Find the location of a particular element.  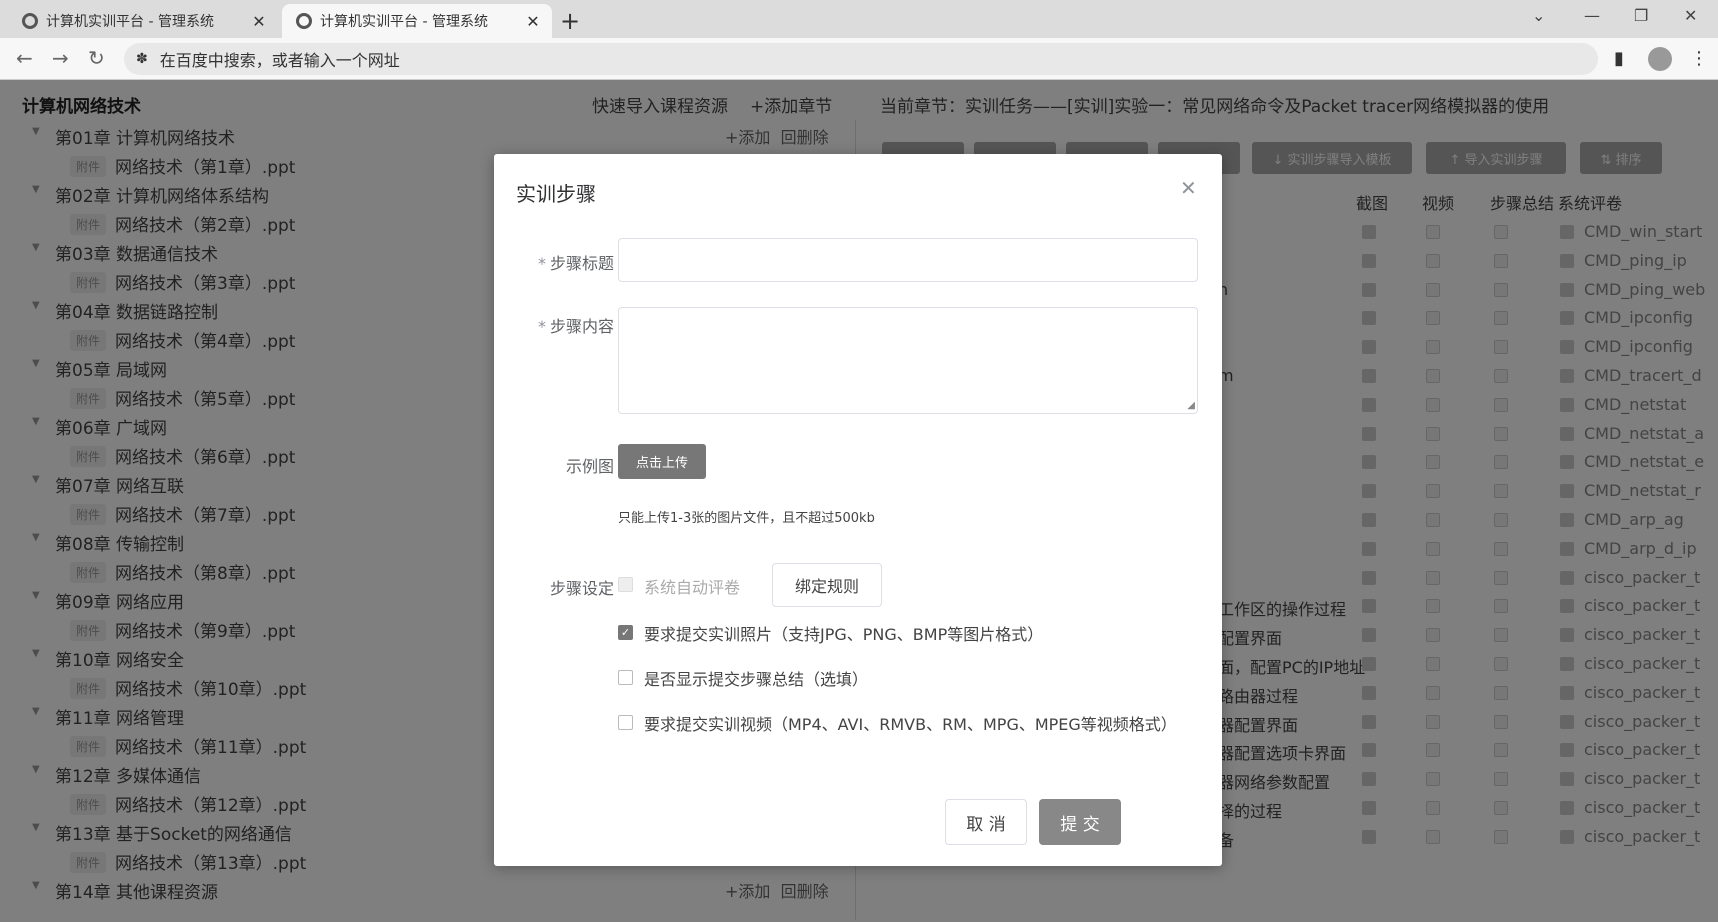

bind-rules-button: 绑定规则 is located at coordinates (827, 585).